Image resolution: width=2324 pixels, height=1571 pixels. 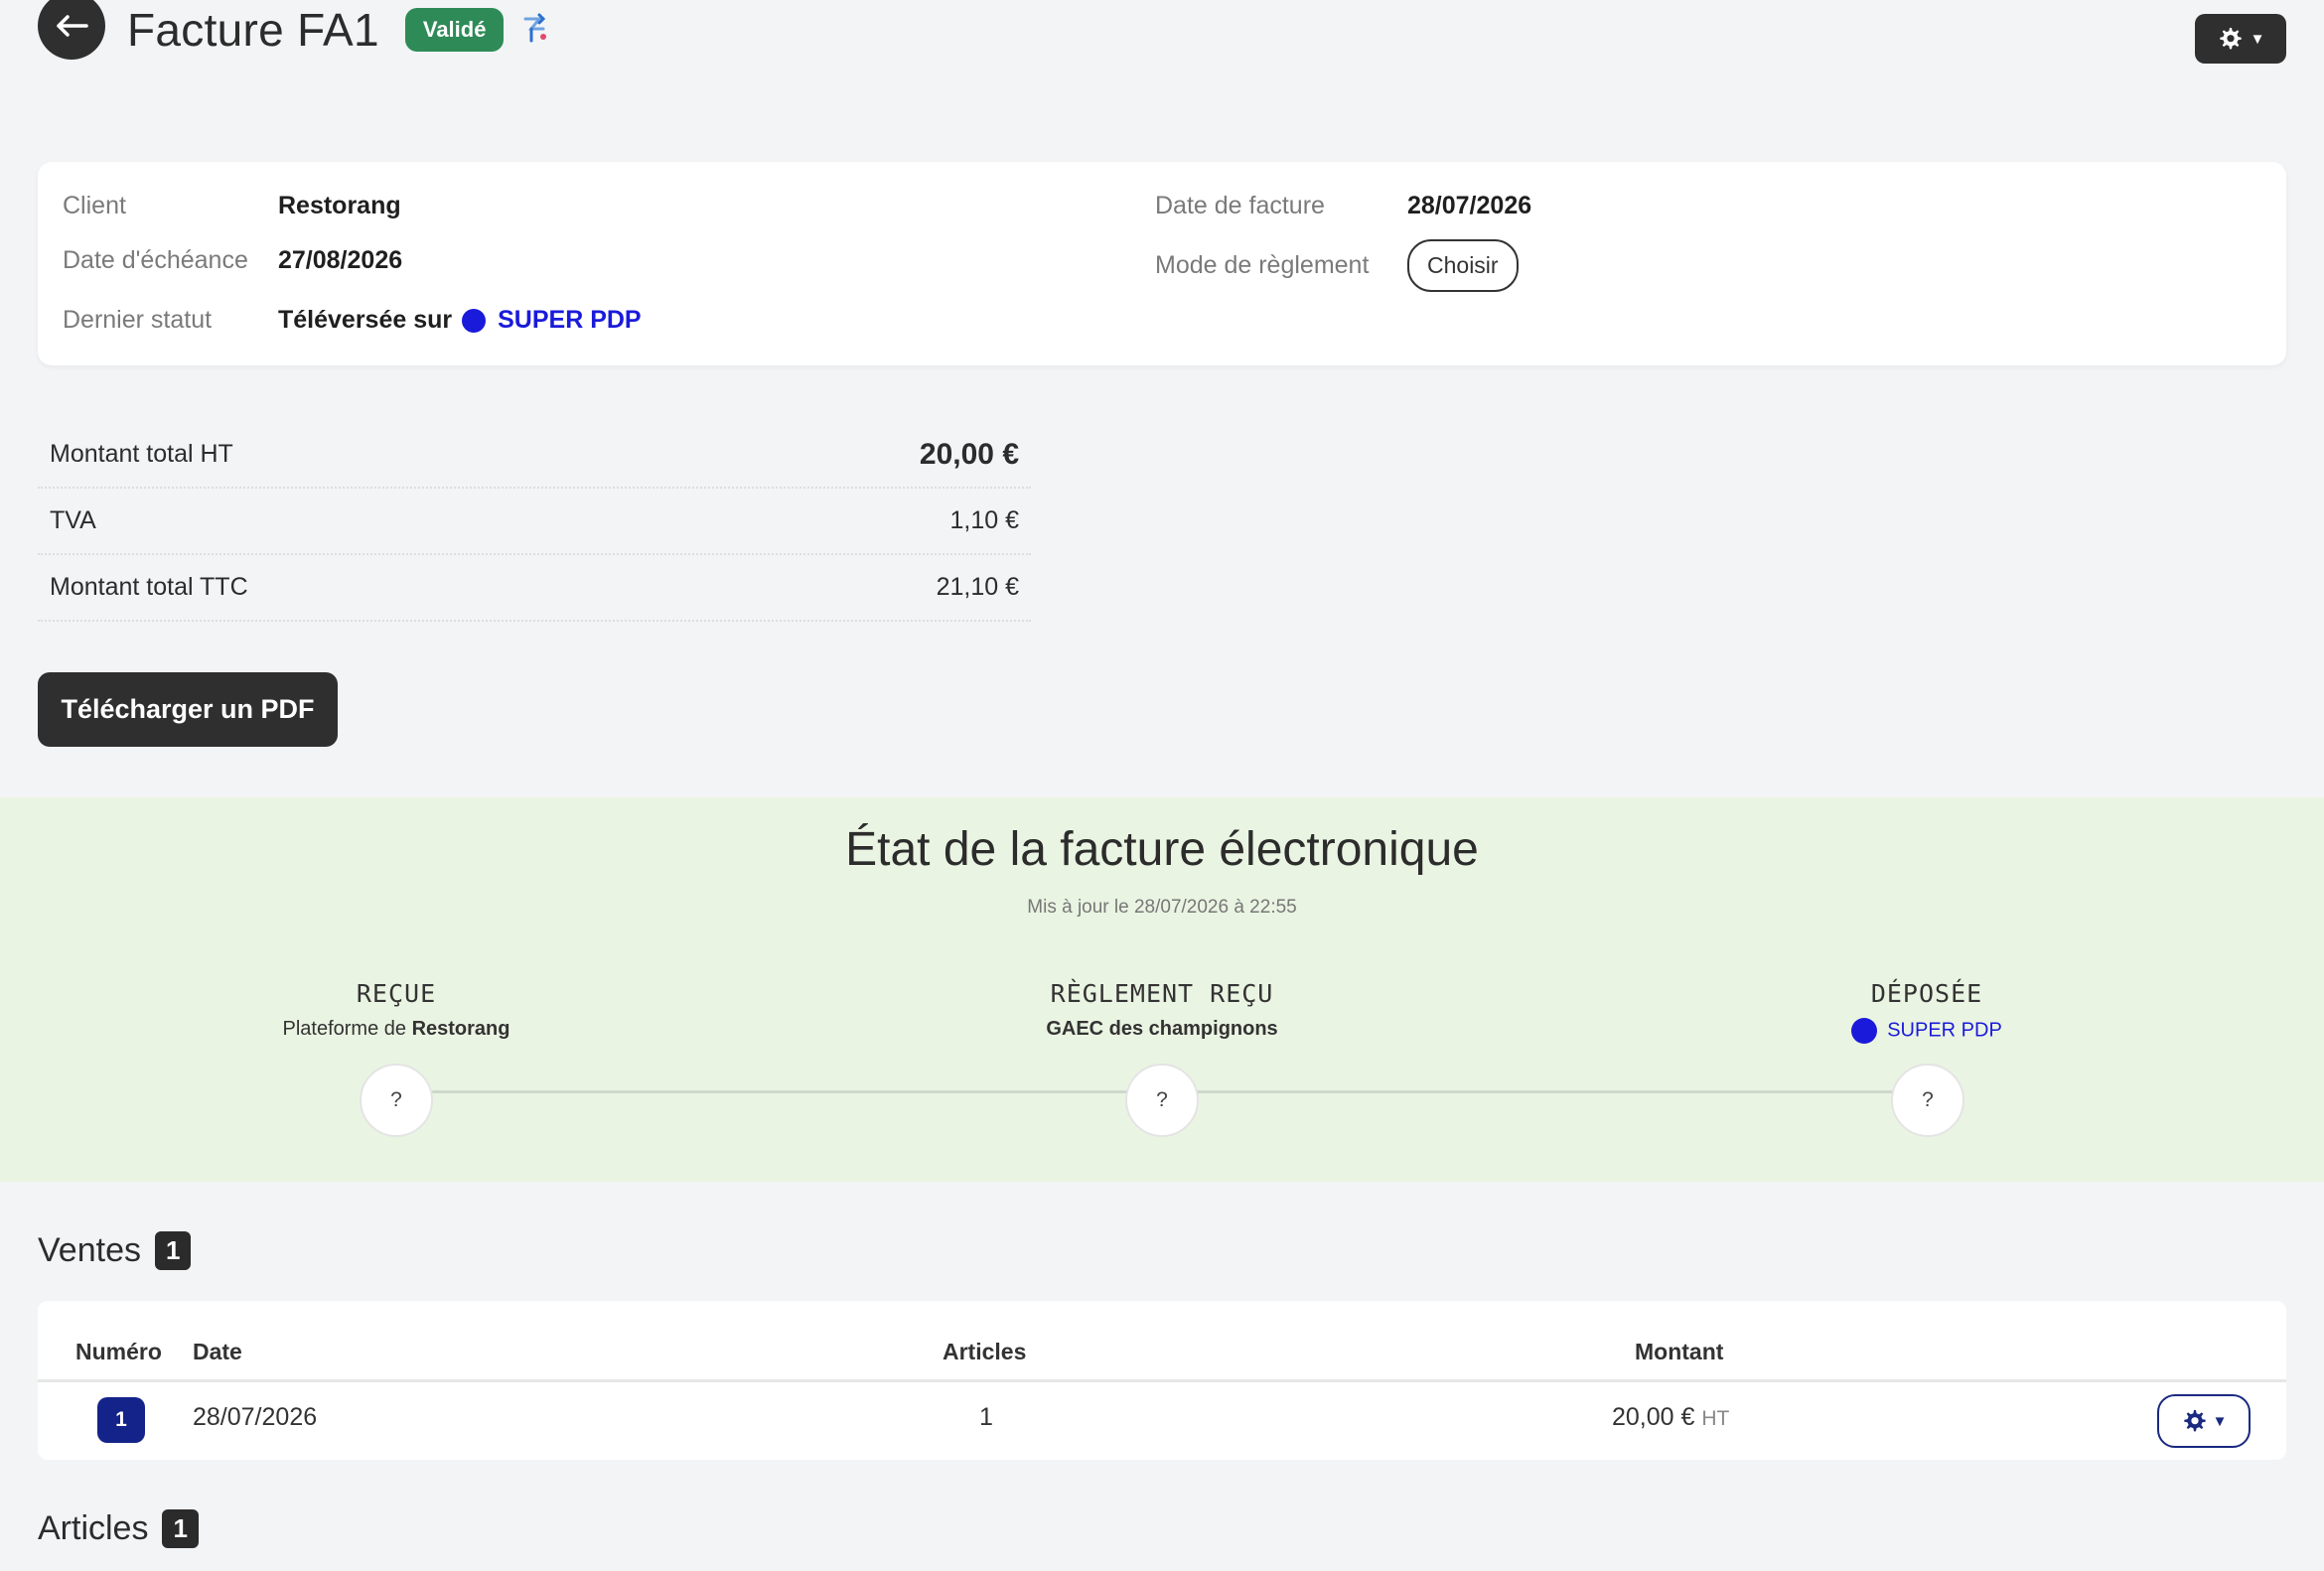 What do you see at coordinates (396, 1010) in the screenshot?
I see `step-received: REÇUE Plateforme de Restorang` at bounding box center [396, 1010].